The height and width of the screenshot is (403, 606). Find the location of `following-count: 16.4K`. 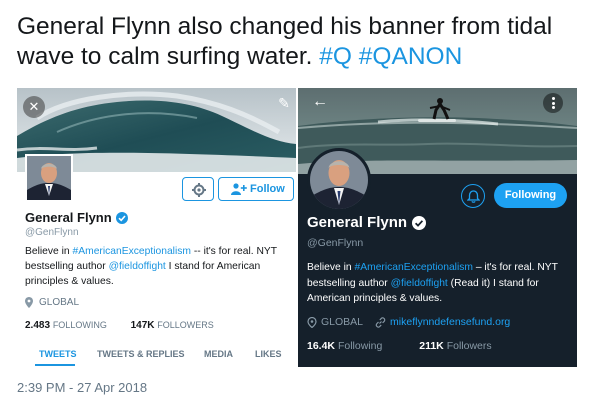

following-count: 16.4K is located at coordinates (321, 346).